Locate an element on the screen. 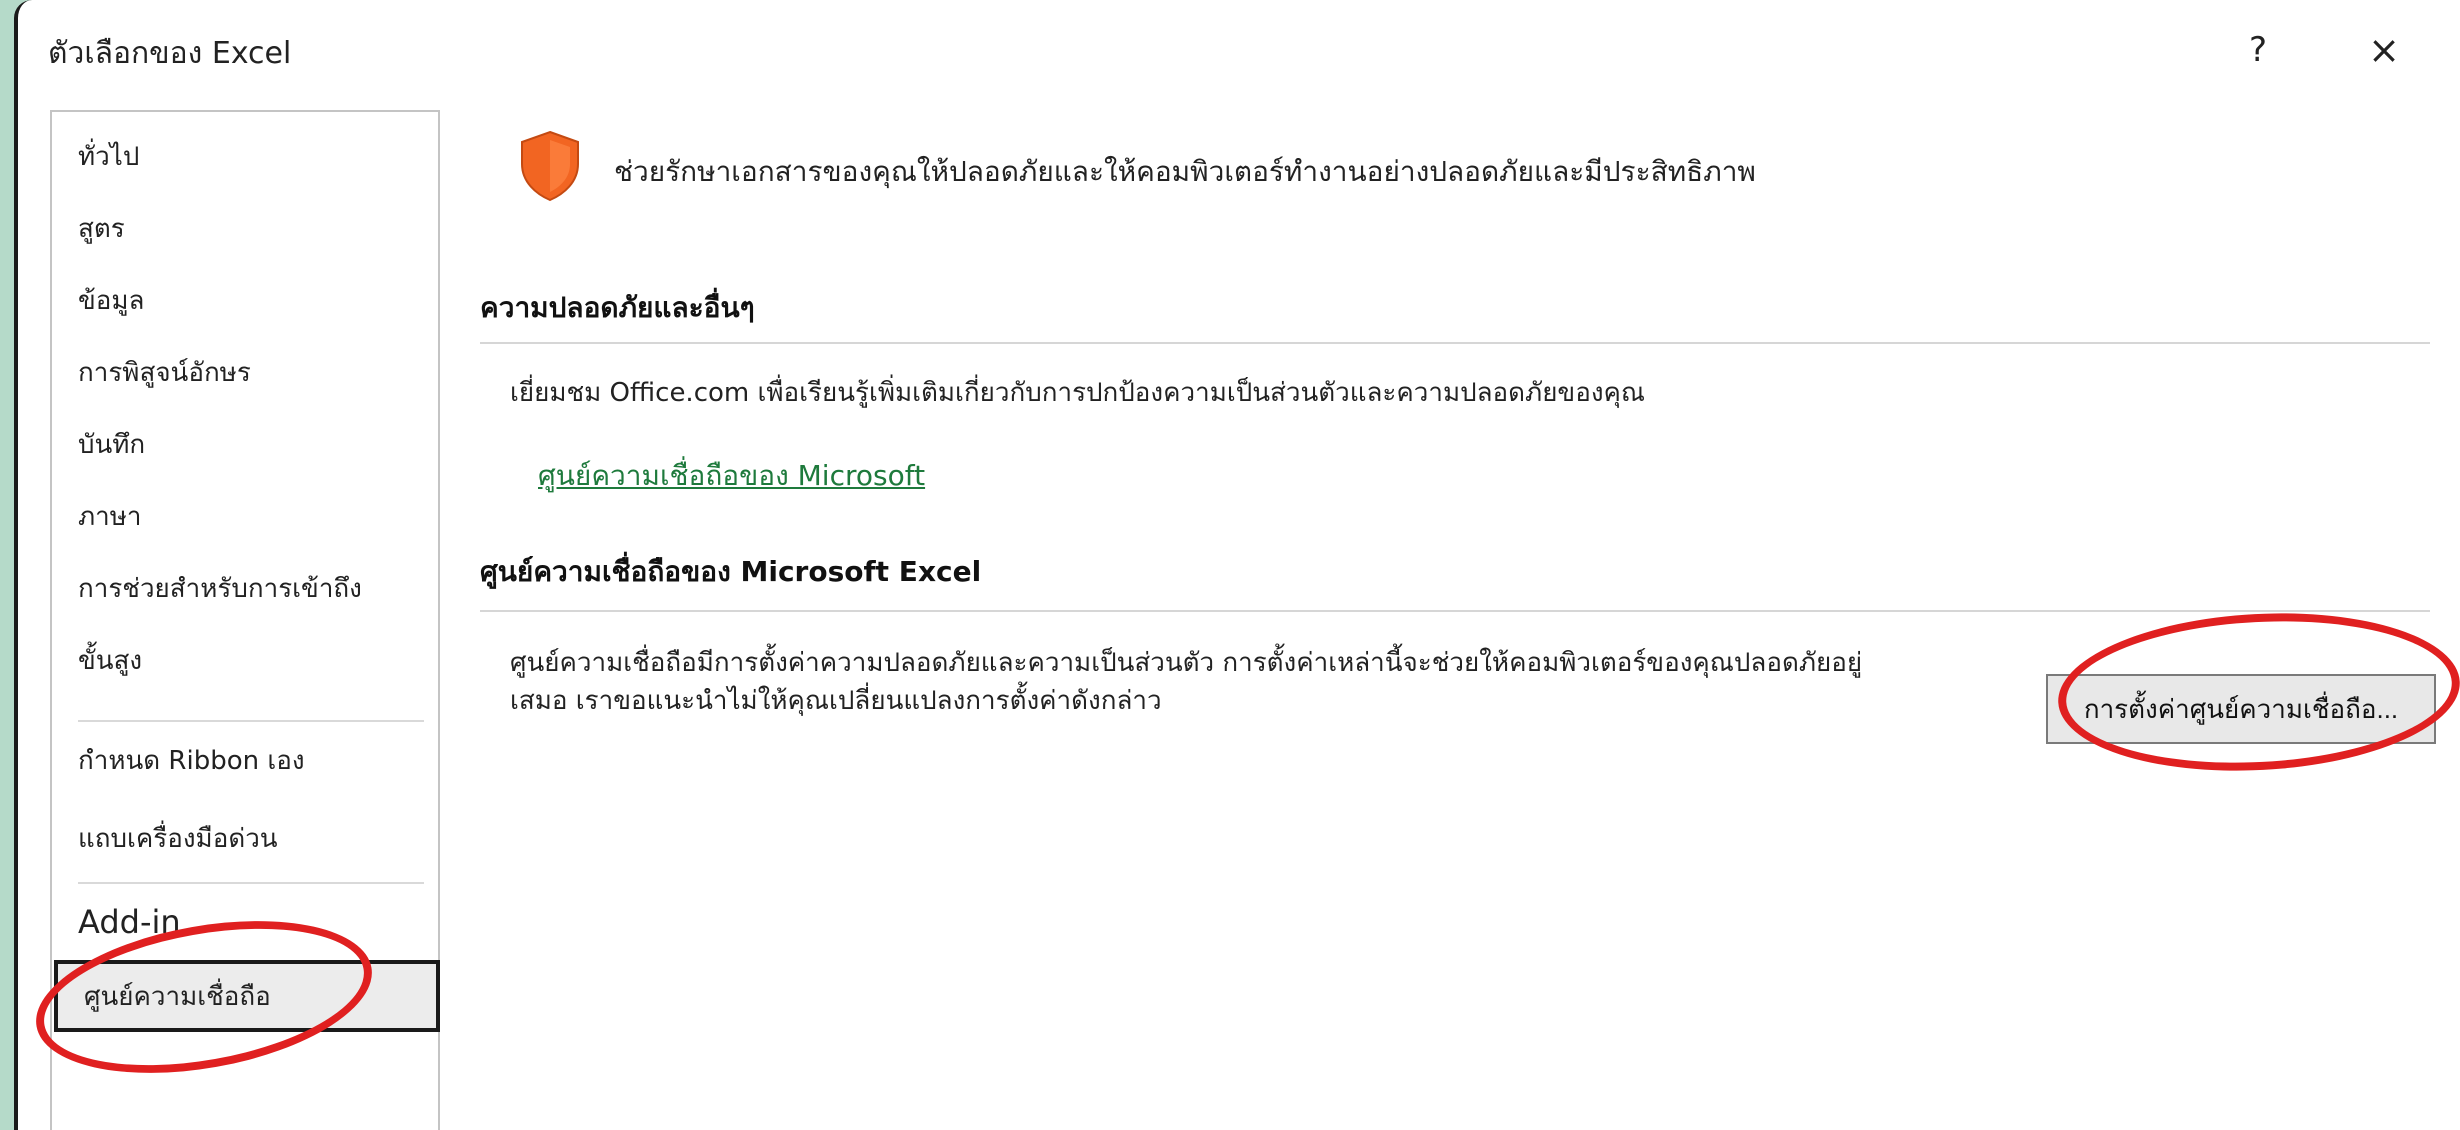 Image resolution: width=2460 pixels, height=1130 pixels. sidebar-item-advanced: ขั้นสูง is located at coordinates (245, 660).